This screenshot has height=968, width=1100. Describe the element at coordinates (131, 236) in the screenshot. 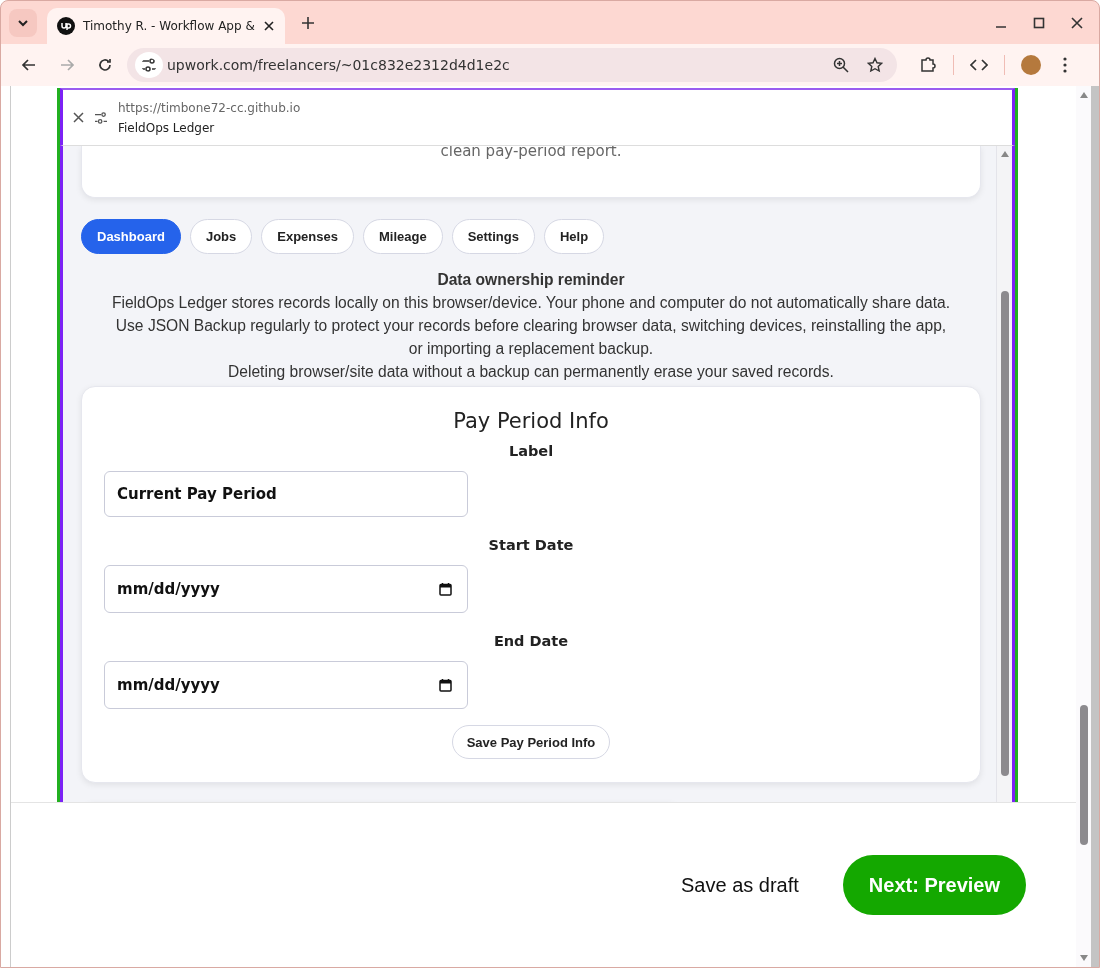

I see `nav-tab: Dashboard` at that location.